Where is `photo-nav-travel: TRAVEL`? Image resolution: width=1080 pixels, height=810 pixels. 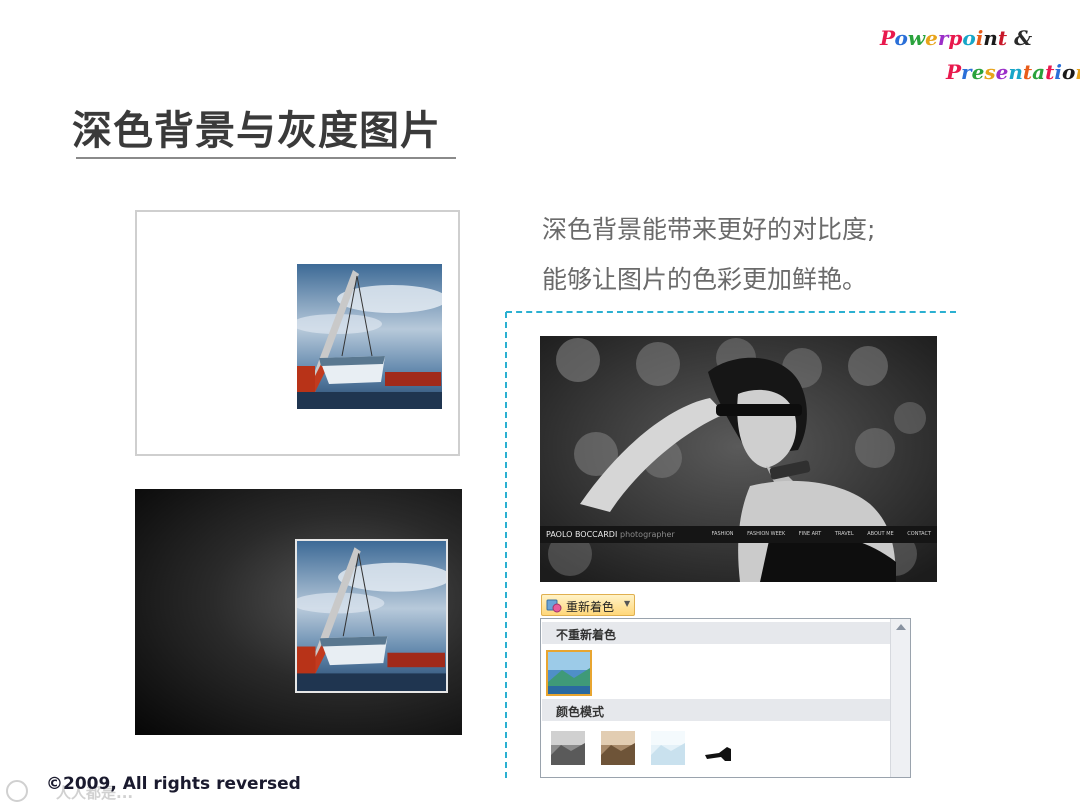
photo-nav-travel: TRAVEL is located at coordinates (844, 534).